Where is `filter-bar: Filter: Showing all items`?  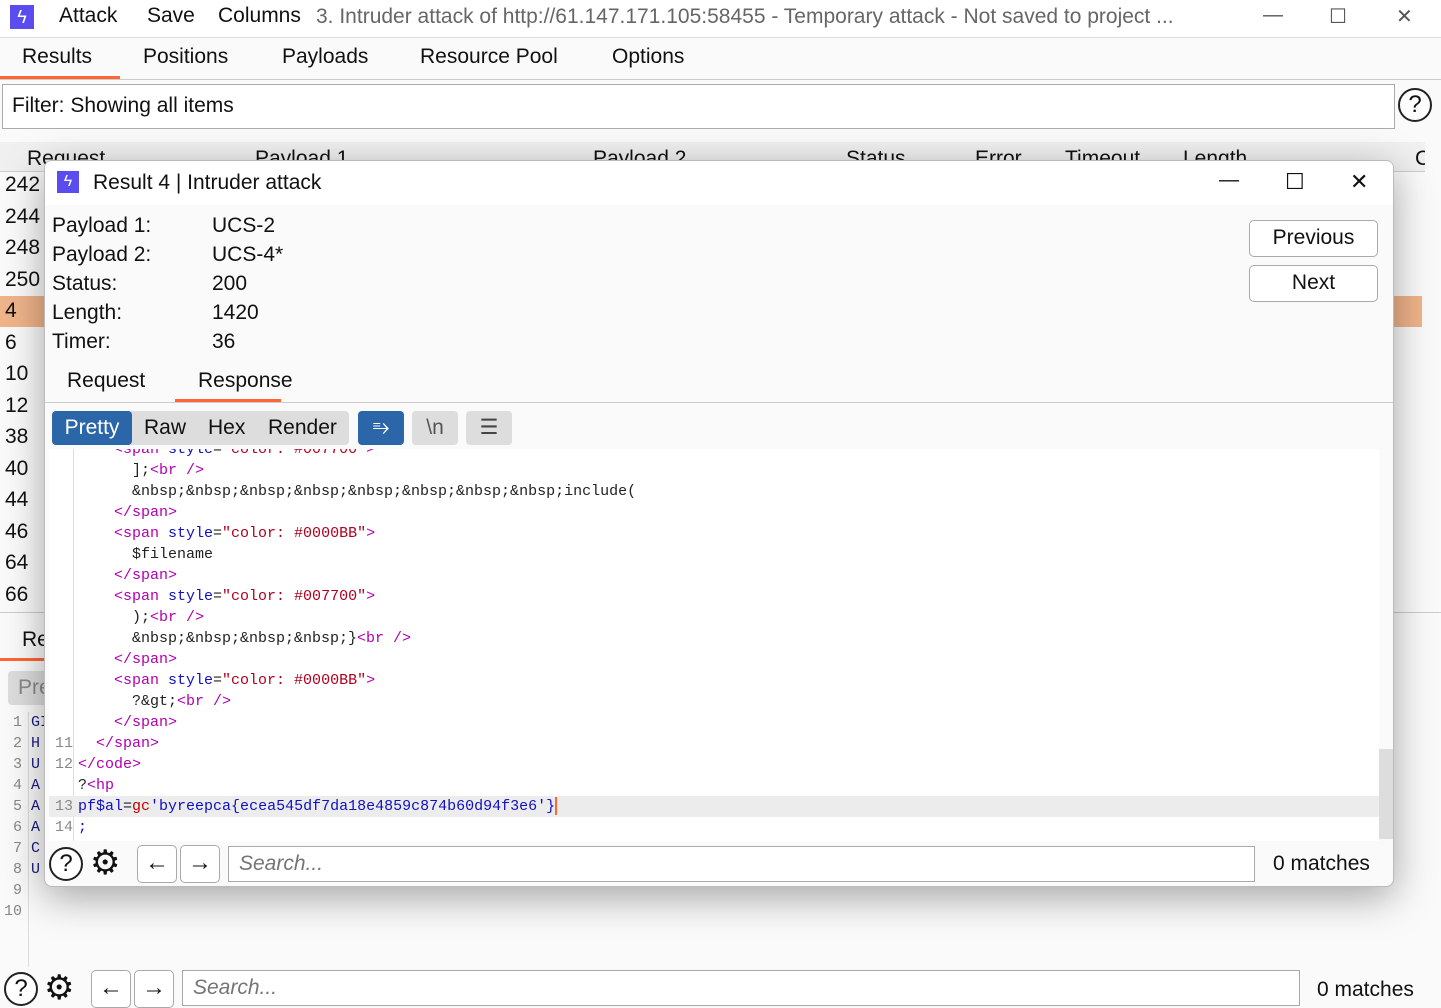
filter-bar: Filter: Showing all items is located at coordinates (698, 106).